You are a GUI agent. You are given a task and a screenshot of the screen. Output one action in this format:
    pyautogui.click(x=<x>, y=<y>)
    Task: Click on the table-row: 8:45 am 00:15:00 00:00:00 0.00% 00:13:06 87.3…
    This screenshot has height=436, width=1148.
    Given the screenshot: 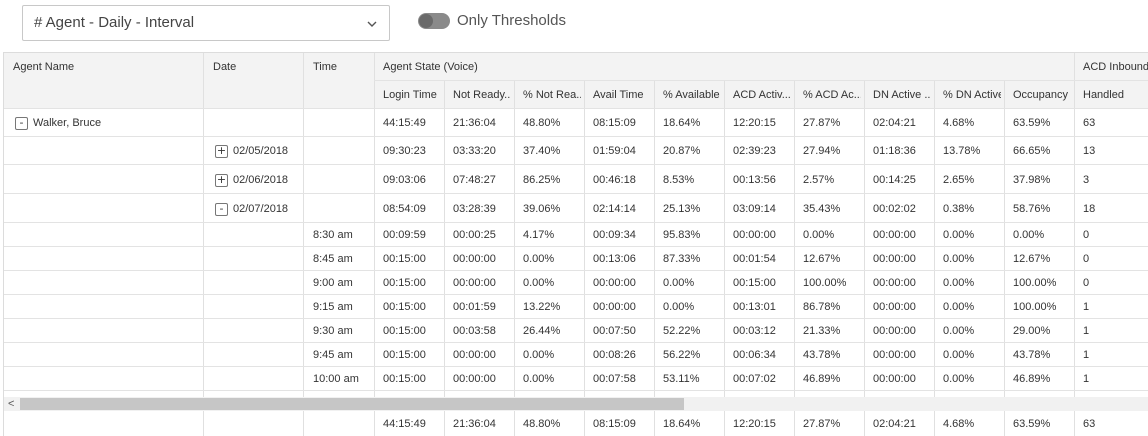 What is the action you would take?
    pyautogui.click(x=576, y=259)
    